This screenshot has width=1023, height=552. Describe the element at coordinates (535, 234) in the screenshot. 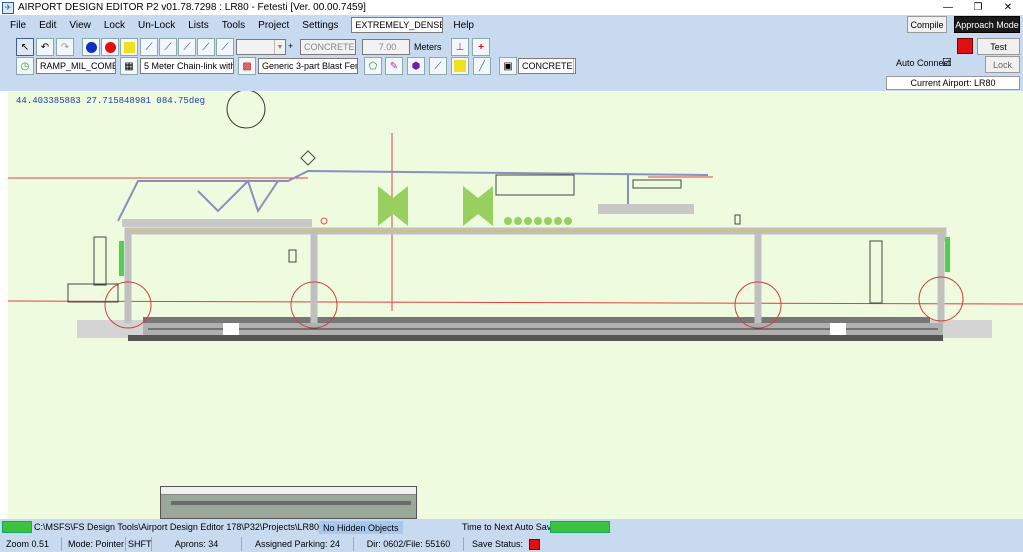

I see `parallel-taxiway` at that location.